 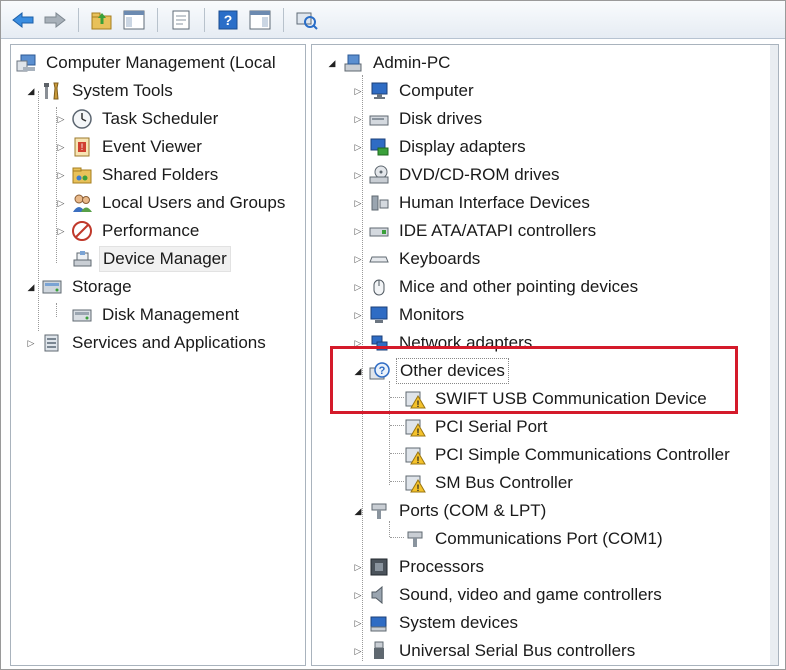 What do you see at coordinates (440, 147) in the screenshot?
I see `tree-item-display-adapters: ▷ Display adapters` at bounding box center [440, 147].